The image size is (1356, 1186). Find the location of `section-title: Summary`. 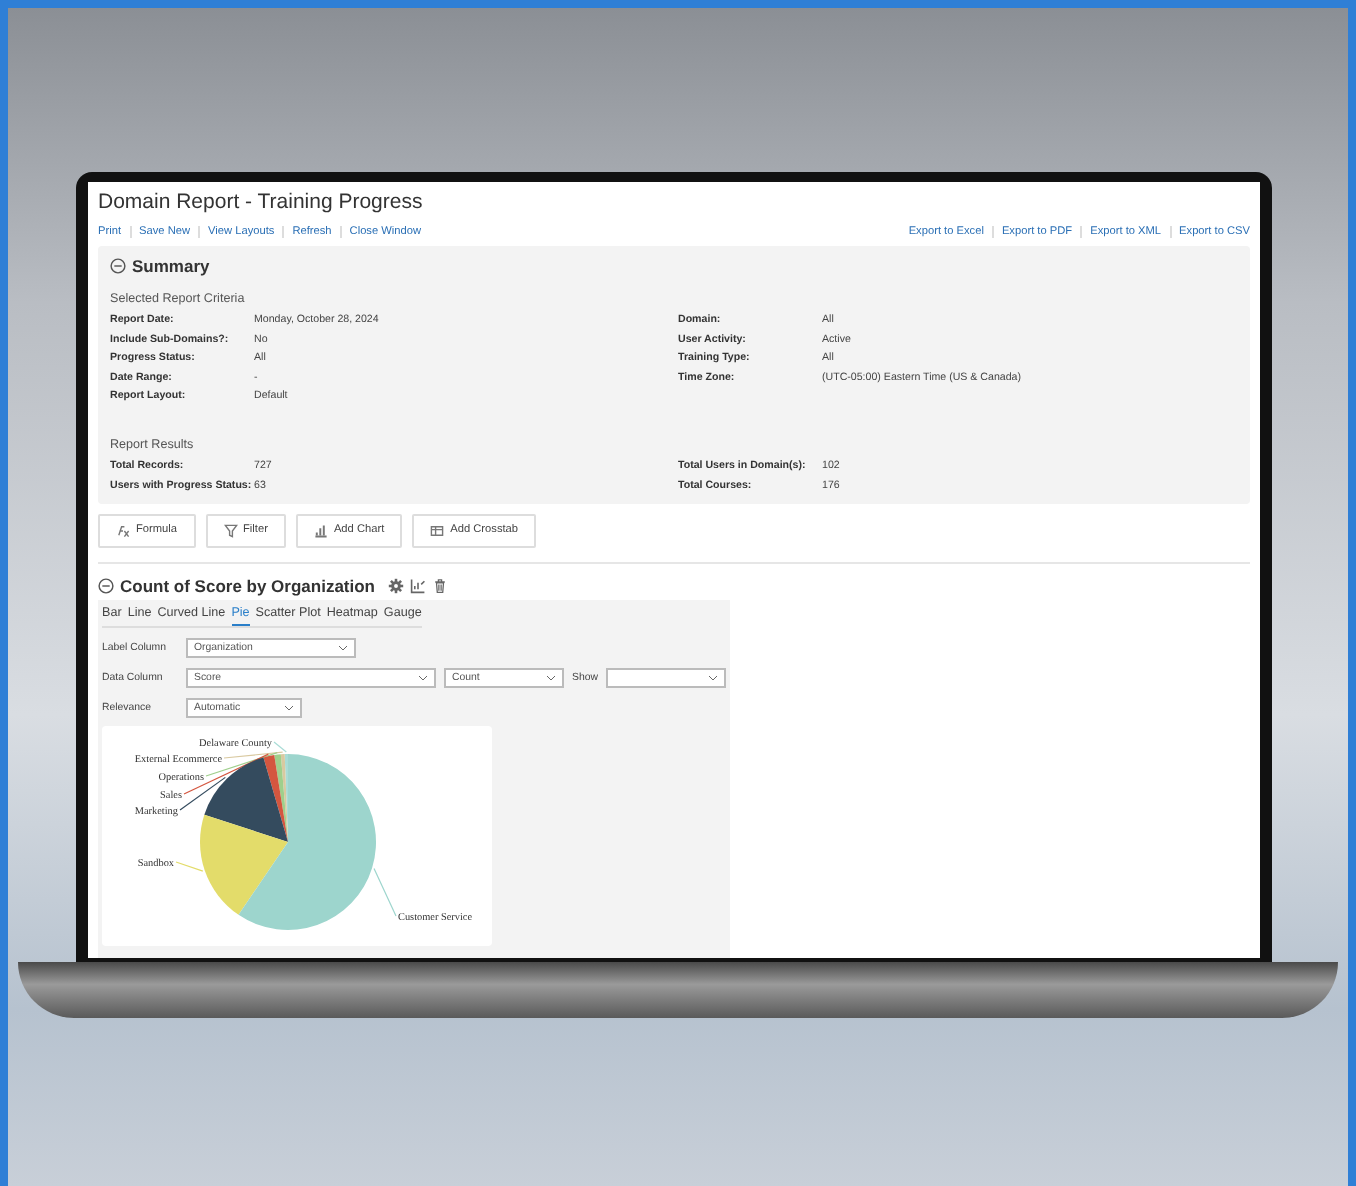

section-title: Summary is located at coordinates (171, 266).